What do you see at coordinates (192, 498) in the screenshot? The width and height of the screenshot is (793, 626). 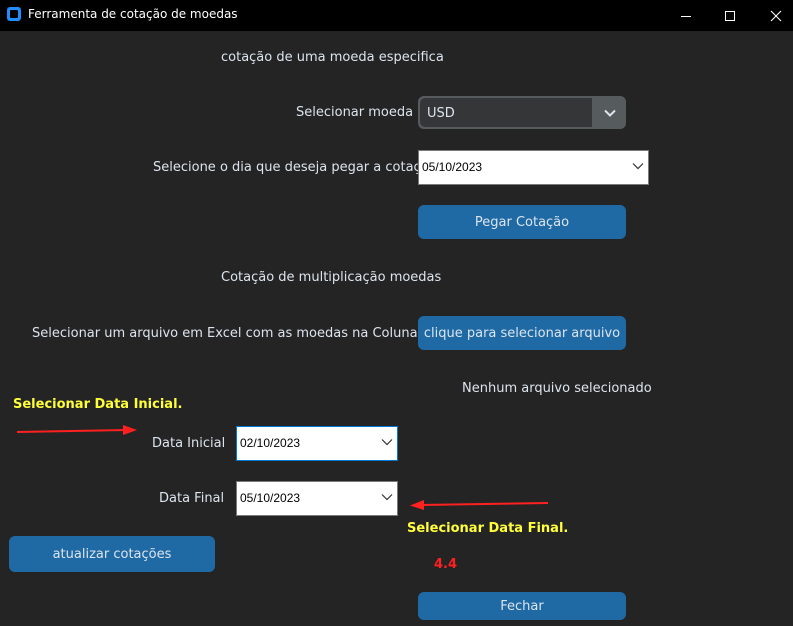 I see `end-date-label: Data Final` at bounding box center [192, 498].